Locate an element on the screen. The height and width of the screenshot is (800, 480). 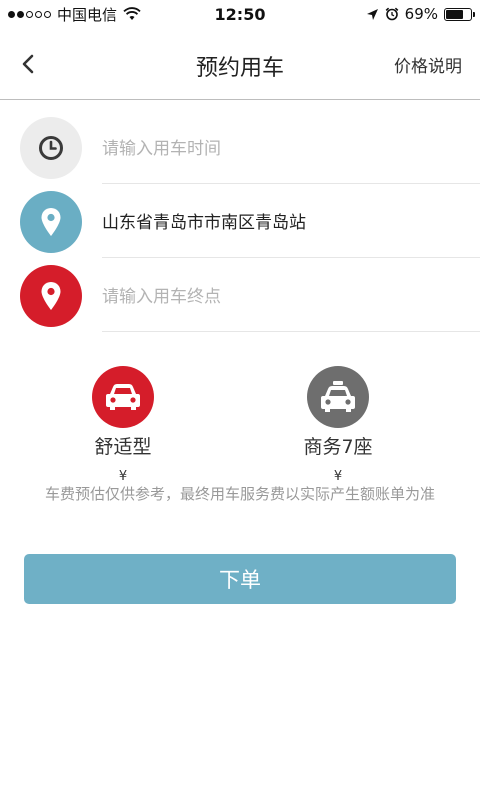
signal-strength-icon is located at coordinates (29, 14).